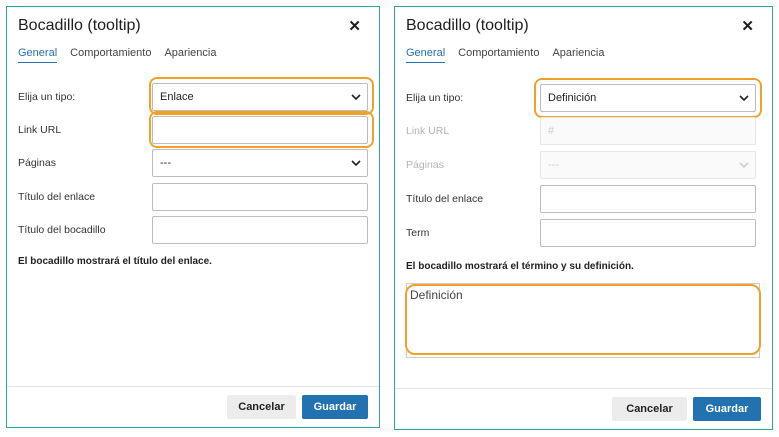  What do you see at coordinates (551, 131) in the screenshot?
I see `link-url-value: #` at bounding box center [551, 131].